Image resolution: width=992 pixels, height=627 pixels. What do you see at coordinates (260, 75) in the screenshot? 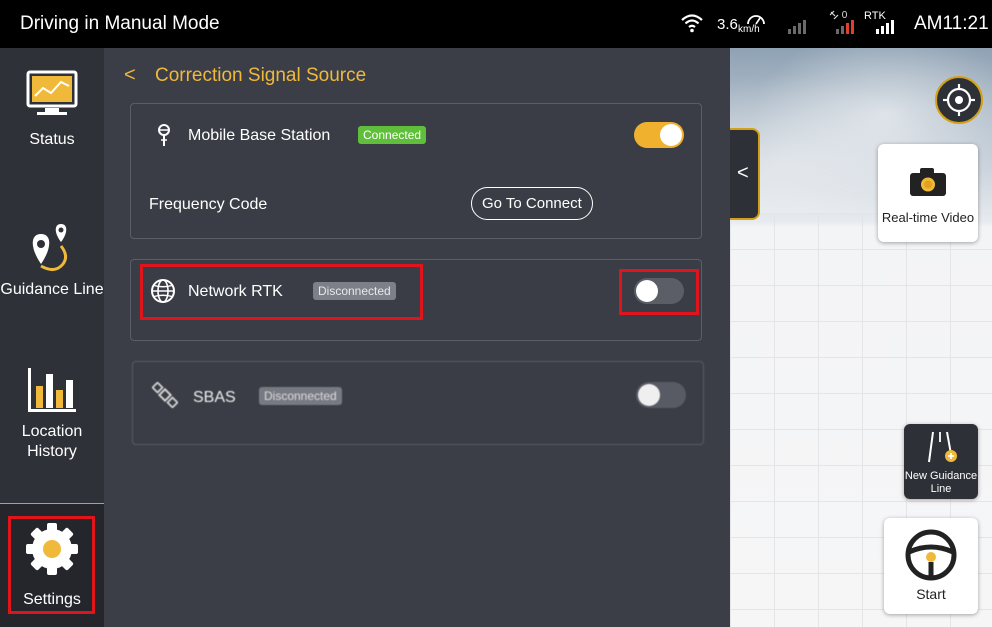
I see `page-title-text: Correction Signal Source` at bounding box center [260, 75].